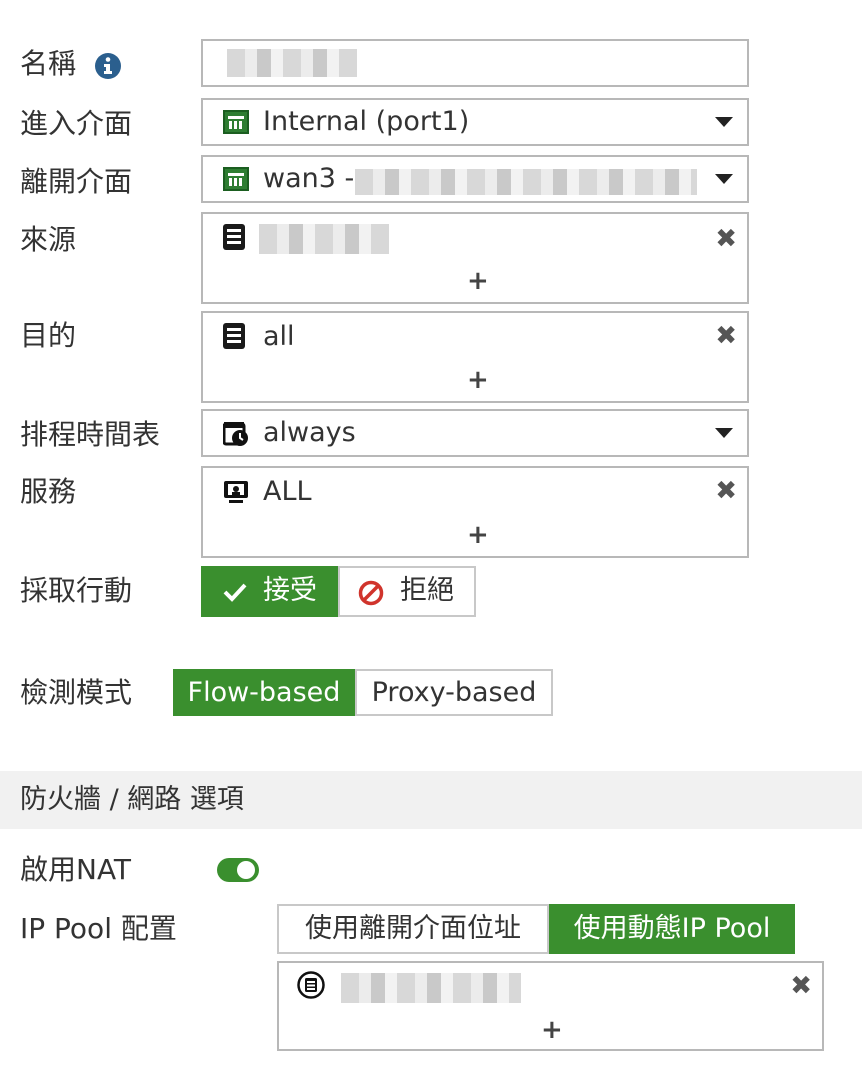  Describe the element at coordinates (475, 63) in the screenshot. I see `name-input` at that location.